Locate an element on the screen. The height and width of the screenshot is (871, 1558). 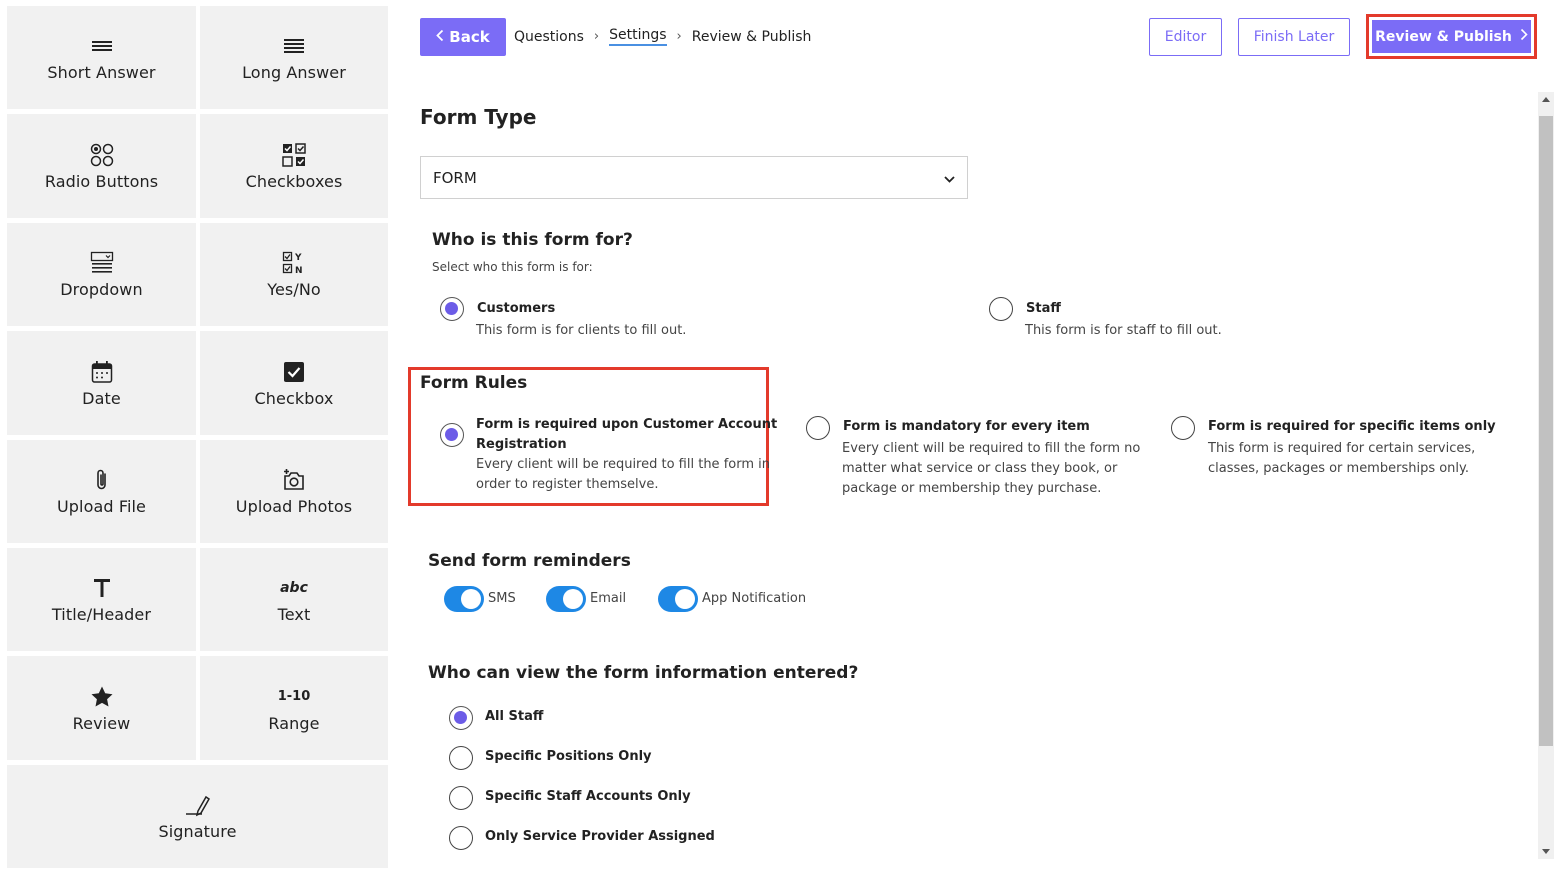
tile-upload-file: Upload File is located at coordinates (101, 491).